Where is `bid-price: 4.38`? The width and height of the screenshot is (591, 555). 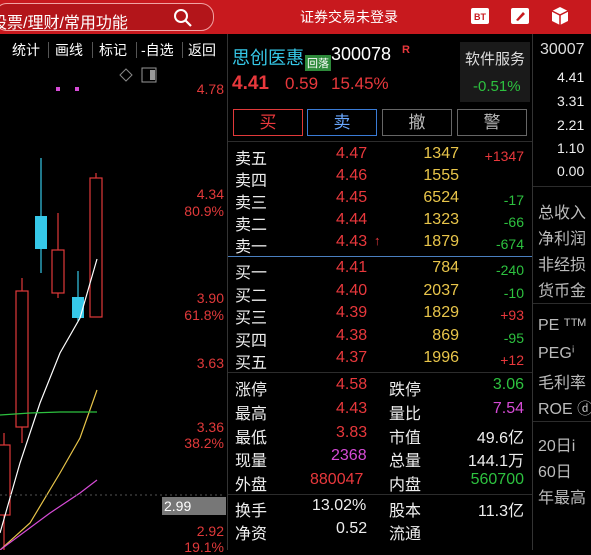
bid-price: 4.38 is located at coordinates (351, 336).